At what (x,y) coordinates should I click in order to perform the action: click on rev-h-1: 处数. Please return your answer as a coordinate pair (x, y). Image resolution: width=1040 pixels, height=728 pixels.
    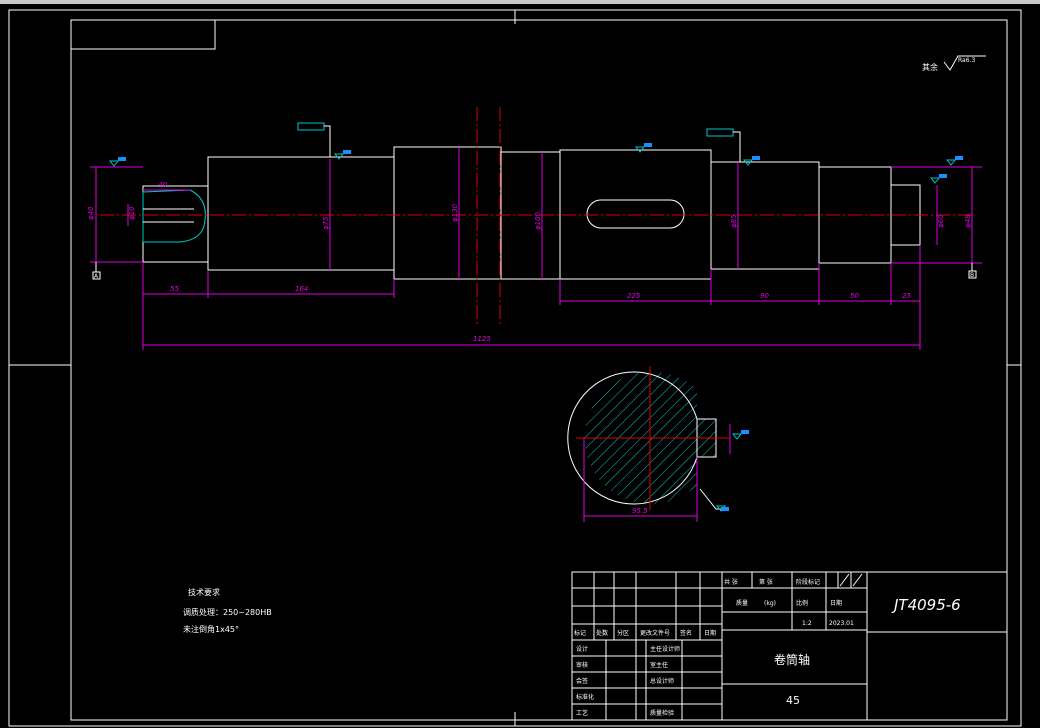
    Looking at the image, I should click on (602, 633).